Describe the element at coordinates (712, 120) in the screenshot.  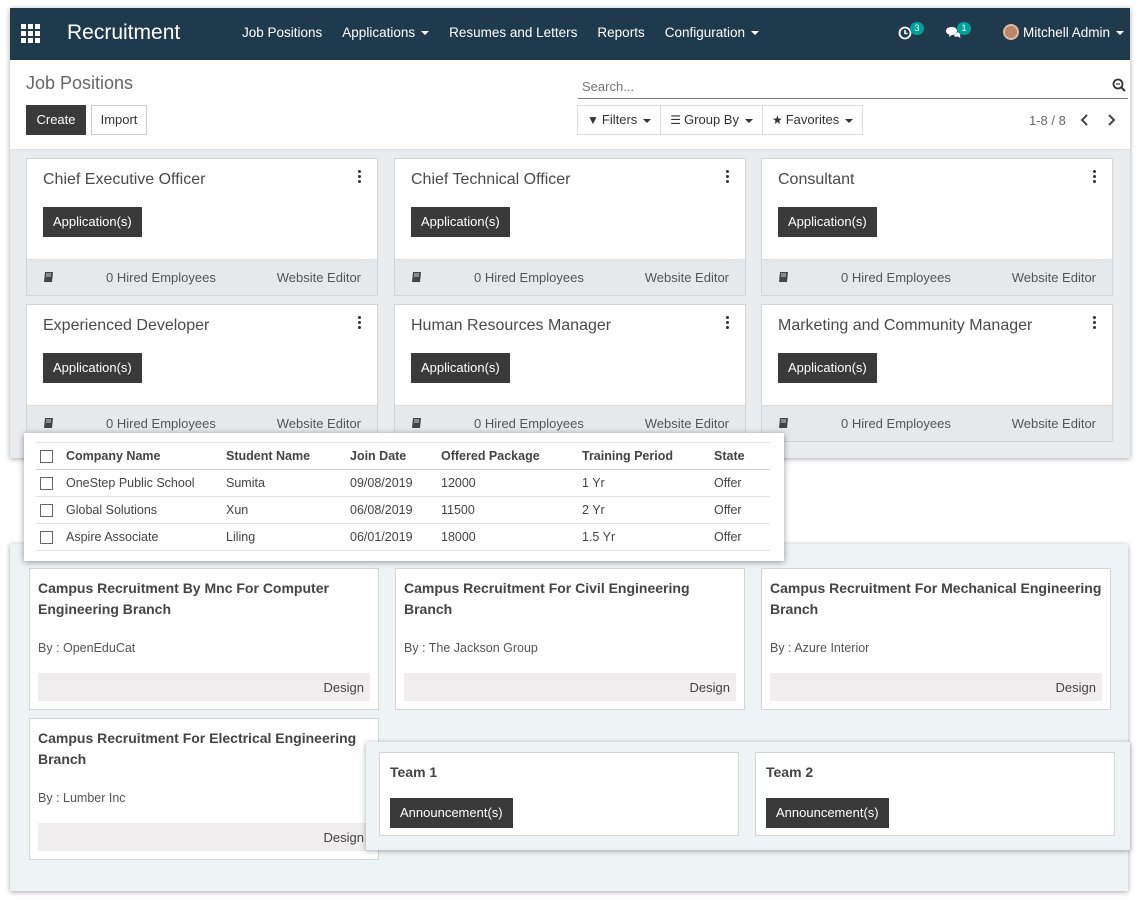
I see `group-by-button: ☰ Group By` at that location.